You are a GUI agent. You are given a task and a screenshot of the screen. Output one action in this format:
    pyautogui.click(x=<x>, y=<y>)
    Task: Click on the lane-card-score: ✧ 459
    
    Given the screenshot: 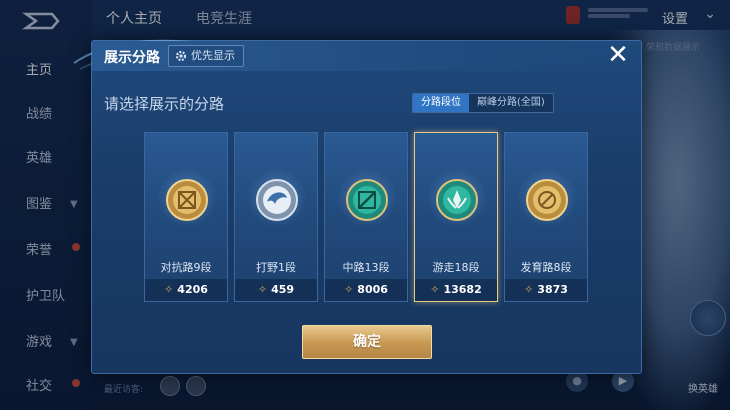 What is the action you would take?
    pyautogui.click(x=276, y=290)
    